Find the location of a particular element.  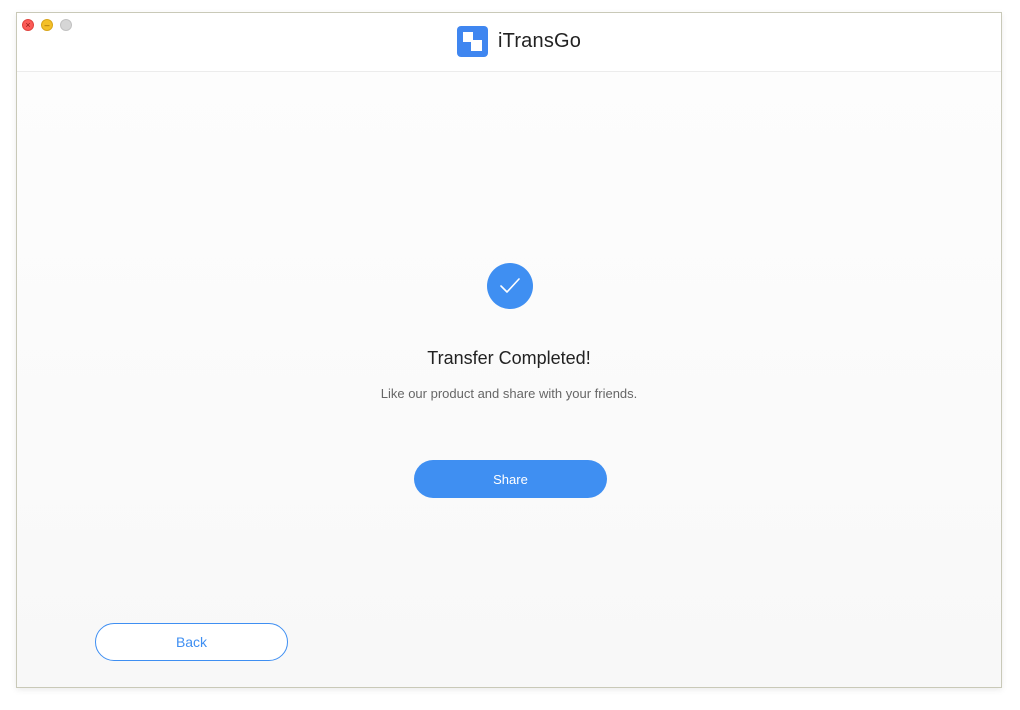

app-name: iTransGo is located at coordinates (540, 41).